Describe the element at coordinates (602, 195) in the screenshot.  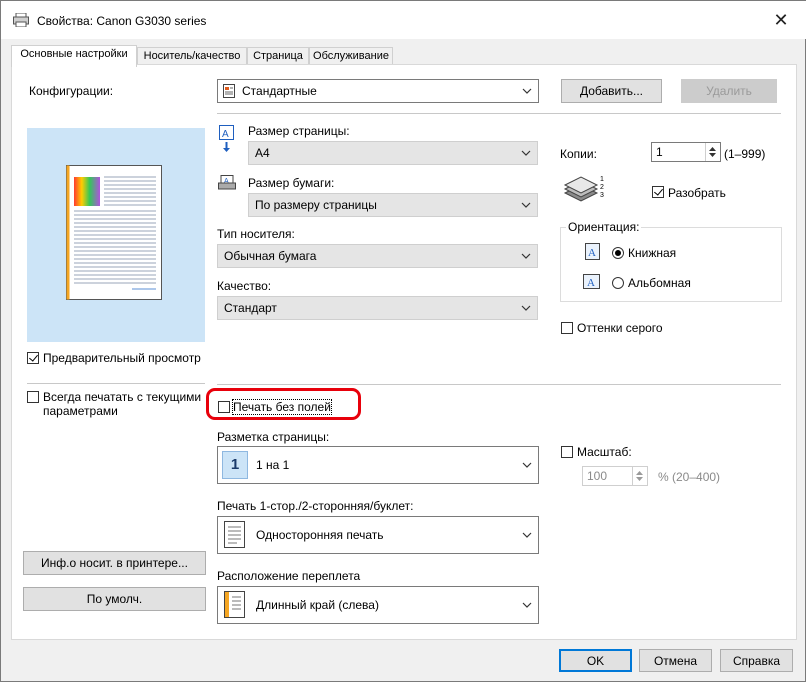
I see `svg-text: 3` at that location.